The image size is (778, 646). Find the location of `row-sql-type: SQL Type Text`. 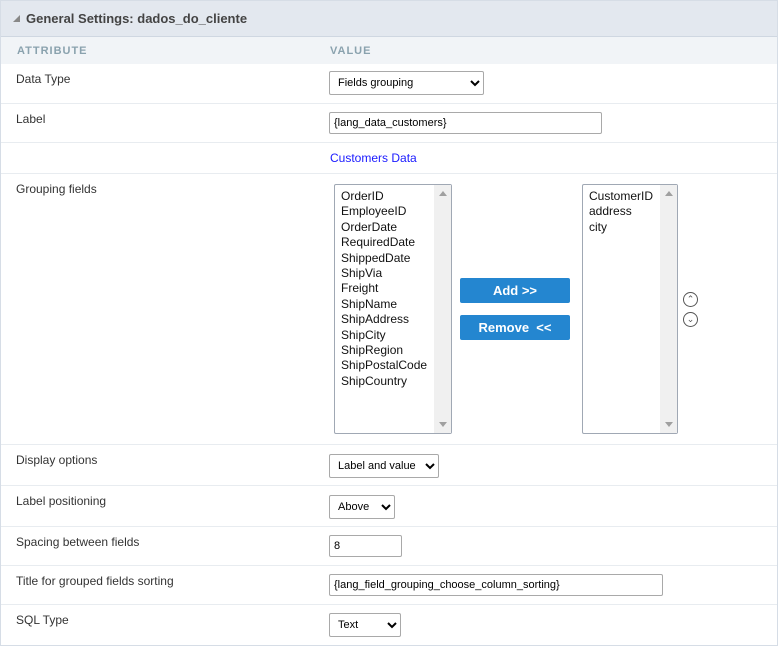

row-sql-type: SQL Type Text is located at coordinates (389, 625).